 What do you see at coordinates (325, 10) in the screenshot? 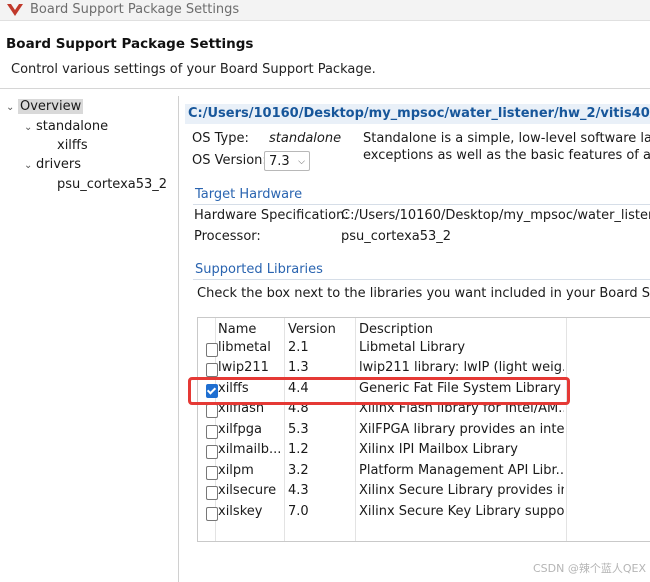
I see `window-titlebar: Board Support Package Settings` at bounding box center [325, 10].